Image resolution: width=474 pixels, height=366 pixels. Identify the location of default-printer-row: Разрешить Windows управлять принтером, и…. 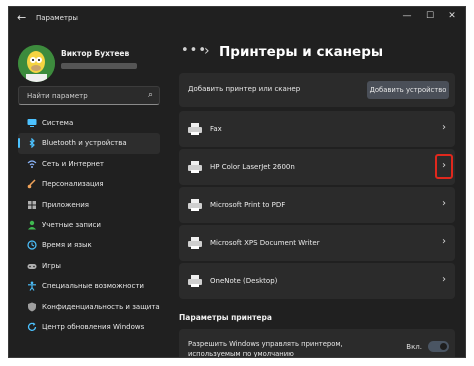
(317, 343).